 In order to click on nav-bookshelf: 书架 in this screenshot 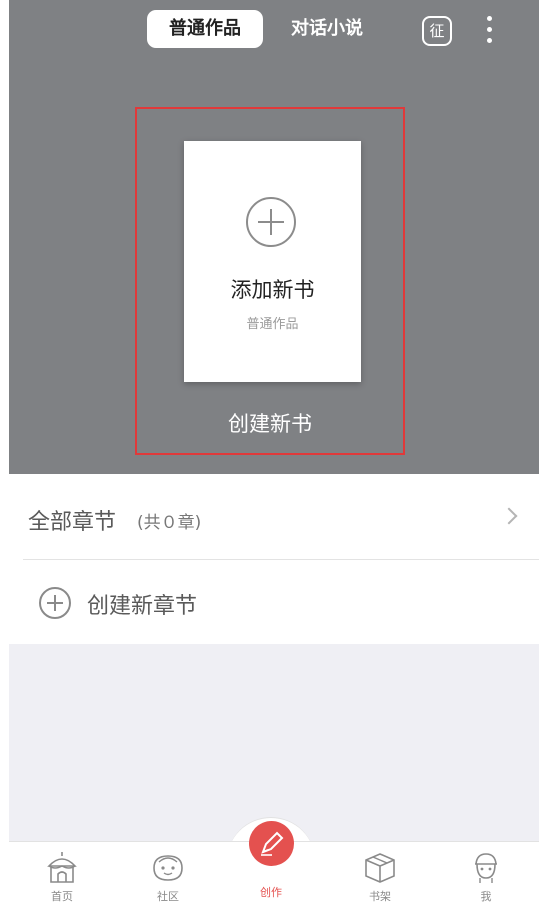, I will do `click(380, 877)`.